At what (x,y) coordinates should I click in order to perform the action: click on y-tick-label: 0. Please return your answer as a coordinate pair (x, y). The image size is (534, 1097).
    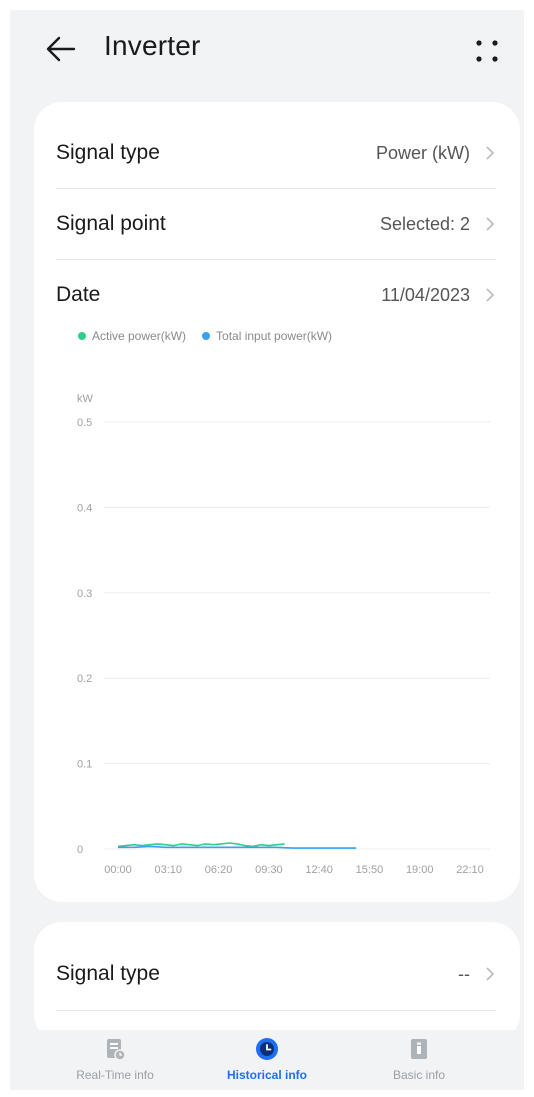
    Looking at the image, I should click on (80, 850).